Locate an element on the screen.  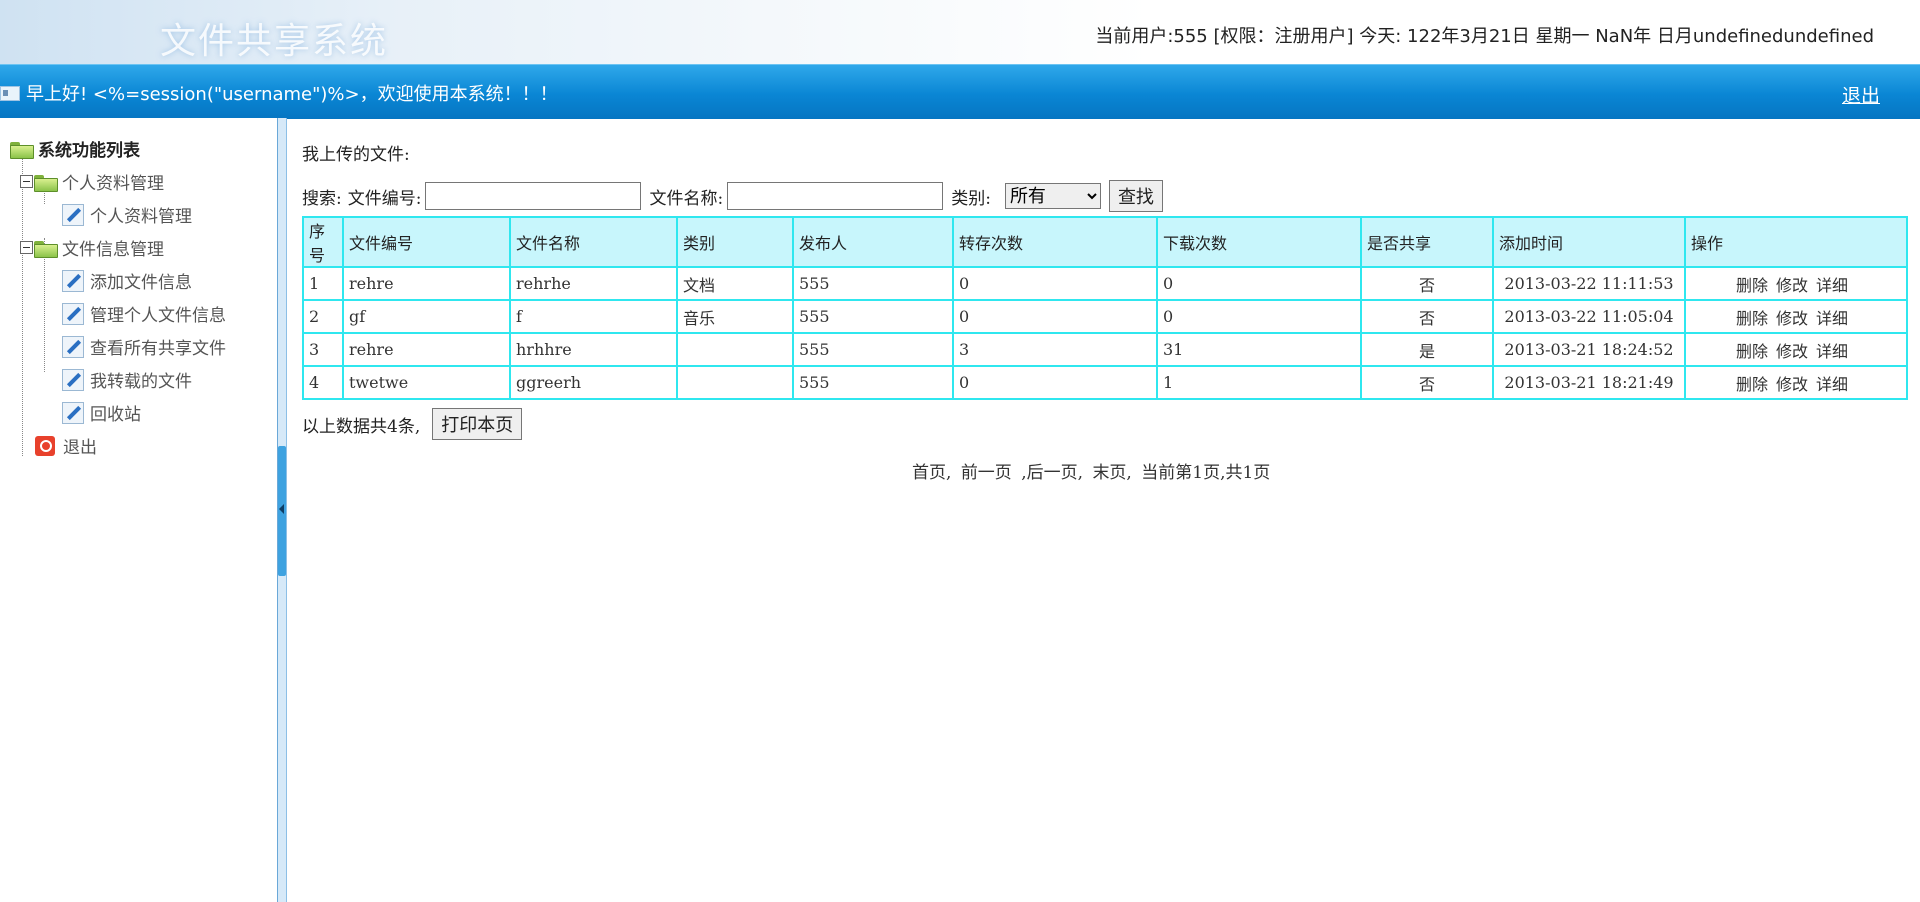
app-logo: 文件共享系统 is located at coordinates (274, 41).